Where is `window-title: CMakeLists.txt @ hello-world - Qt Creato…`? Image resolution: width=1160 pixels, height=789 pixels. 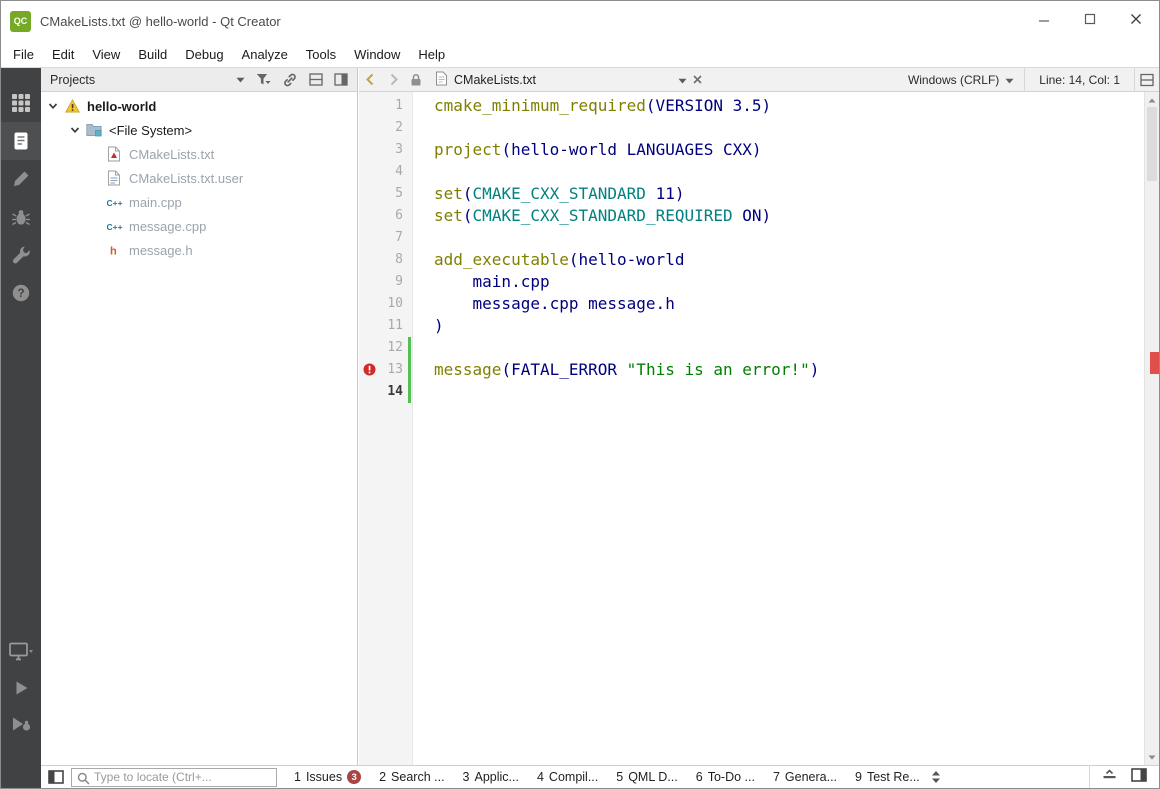 window-title: CMakeLists.txt @ hello-world - Qt Creato… is located at coordinates (160, 21).